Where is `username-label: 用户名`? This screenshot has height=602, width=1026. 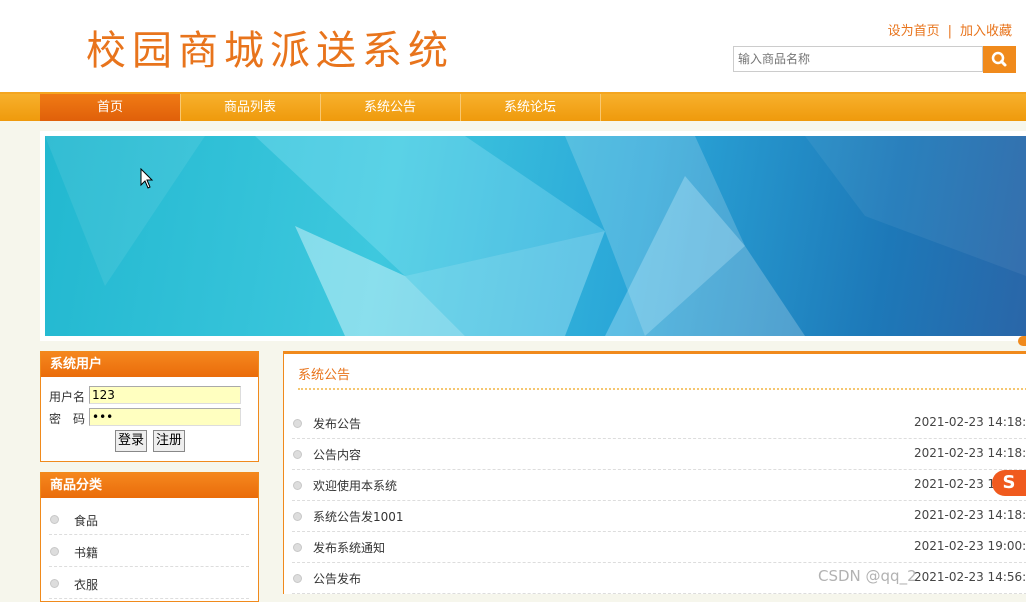 username-label: 用户名 is located at coordinates (67, 397).